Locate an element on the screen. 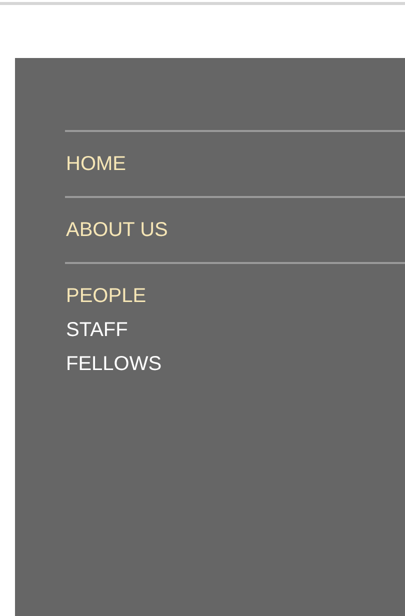  submenu-link: STAFF is located at coordinates (97, 330).